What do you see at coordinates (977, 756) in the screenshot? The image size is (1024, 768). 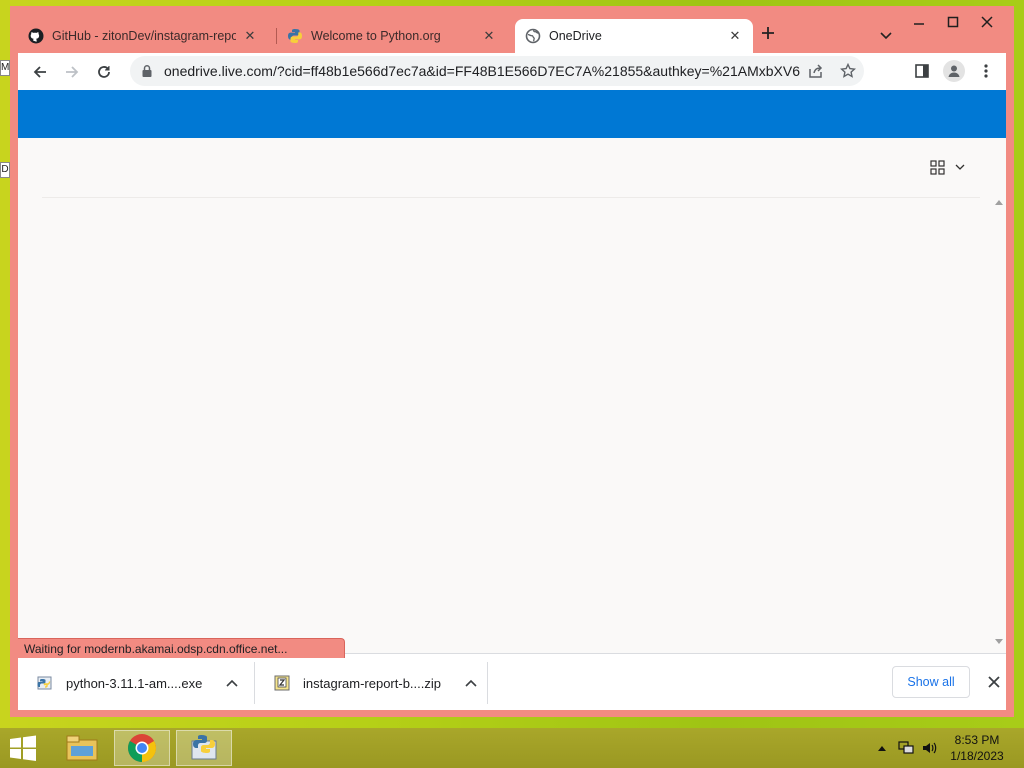 I see `clock-date: 1/18/2023` at bounding box center [977, 756].